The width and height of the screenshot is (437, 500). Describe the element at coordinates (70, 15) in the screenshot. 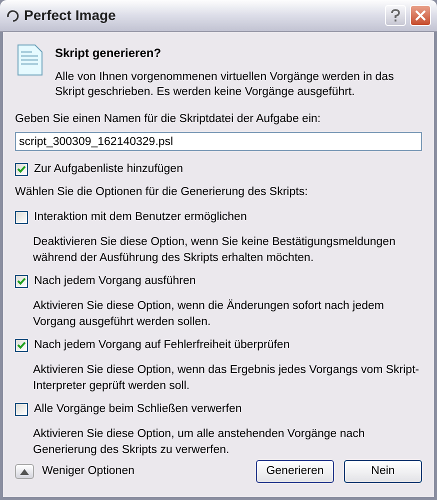

I see `window-title: Perfect Image` at that location.